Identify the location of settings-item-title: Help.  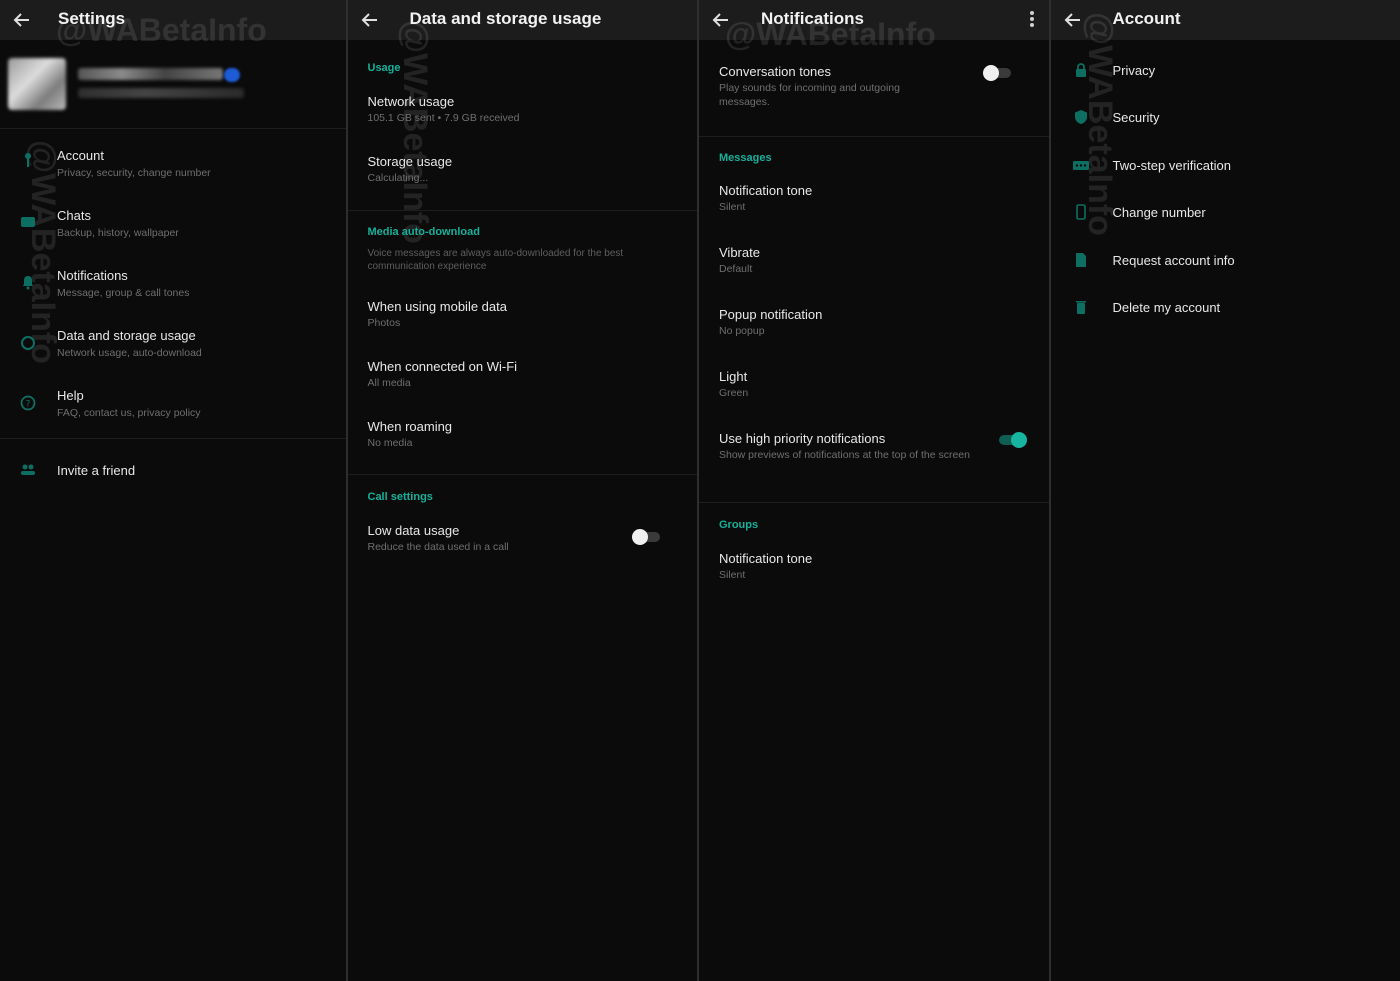
(70, 395).